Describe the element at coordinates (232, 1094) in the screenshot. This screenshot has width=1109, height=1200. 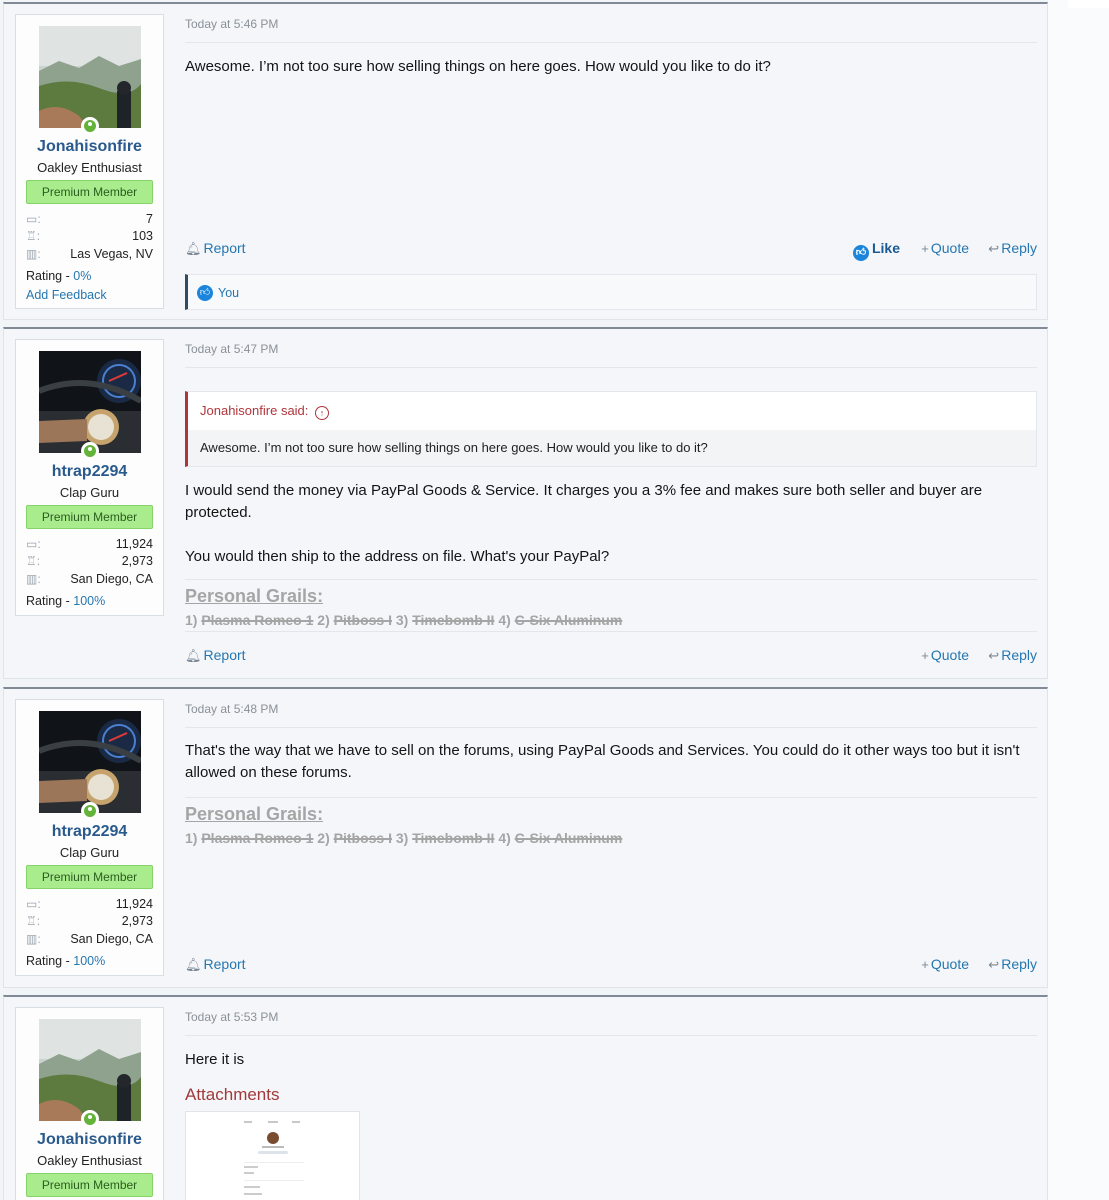
I see `attachments-heading: Attachments` at that location.